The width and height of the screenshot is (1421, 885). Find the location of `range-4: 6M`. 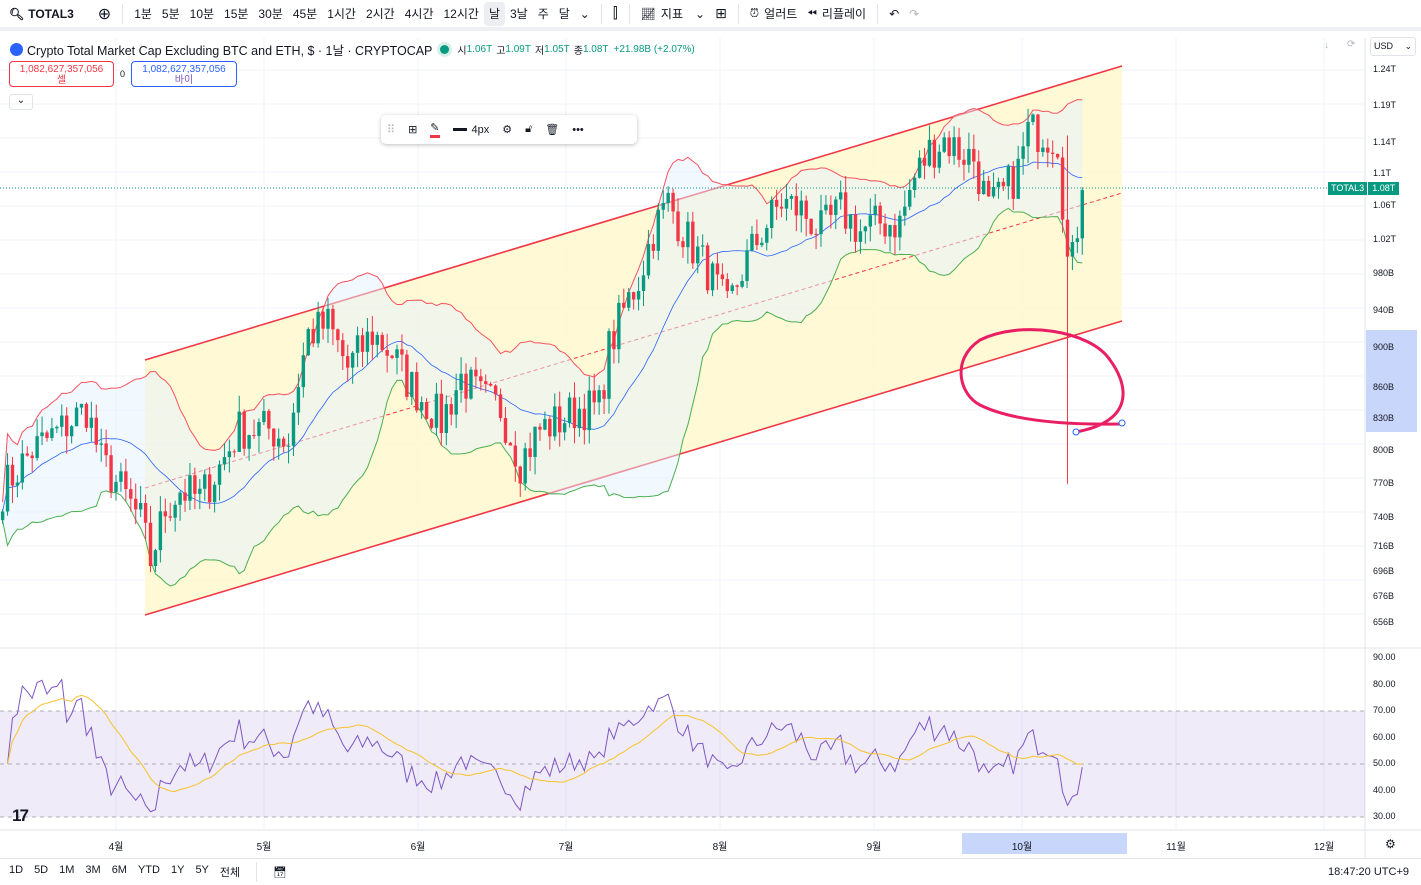

range-4: 6M is located at coordinates (119, 872).